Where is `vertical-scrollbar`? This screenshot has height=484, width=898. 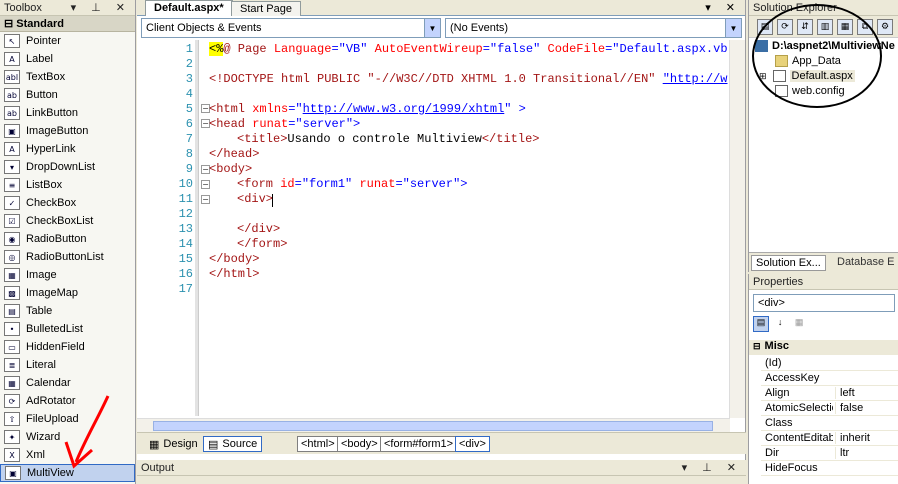 vertical-scrollbar is located at coordinates (737, 229).